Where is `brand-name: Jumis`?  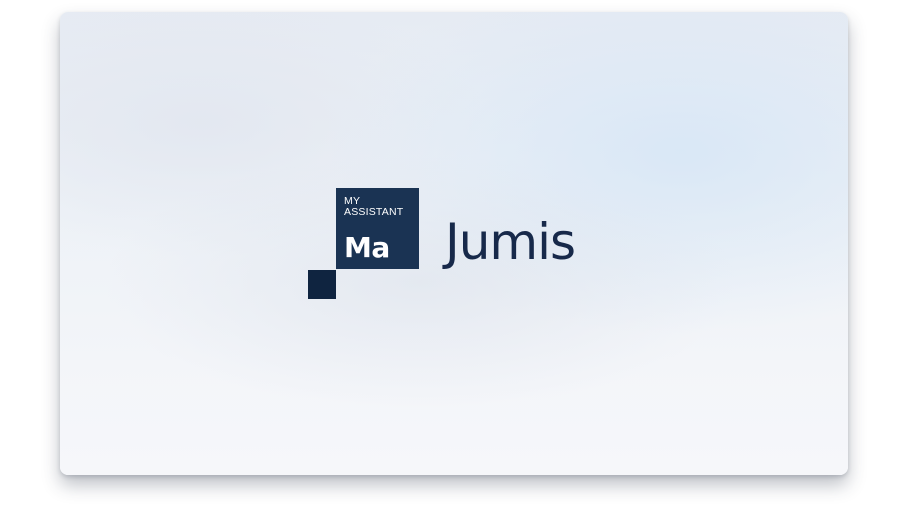
brand-name: Jumis is located at coordinates (510, 242).